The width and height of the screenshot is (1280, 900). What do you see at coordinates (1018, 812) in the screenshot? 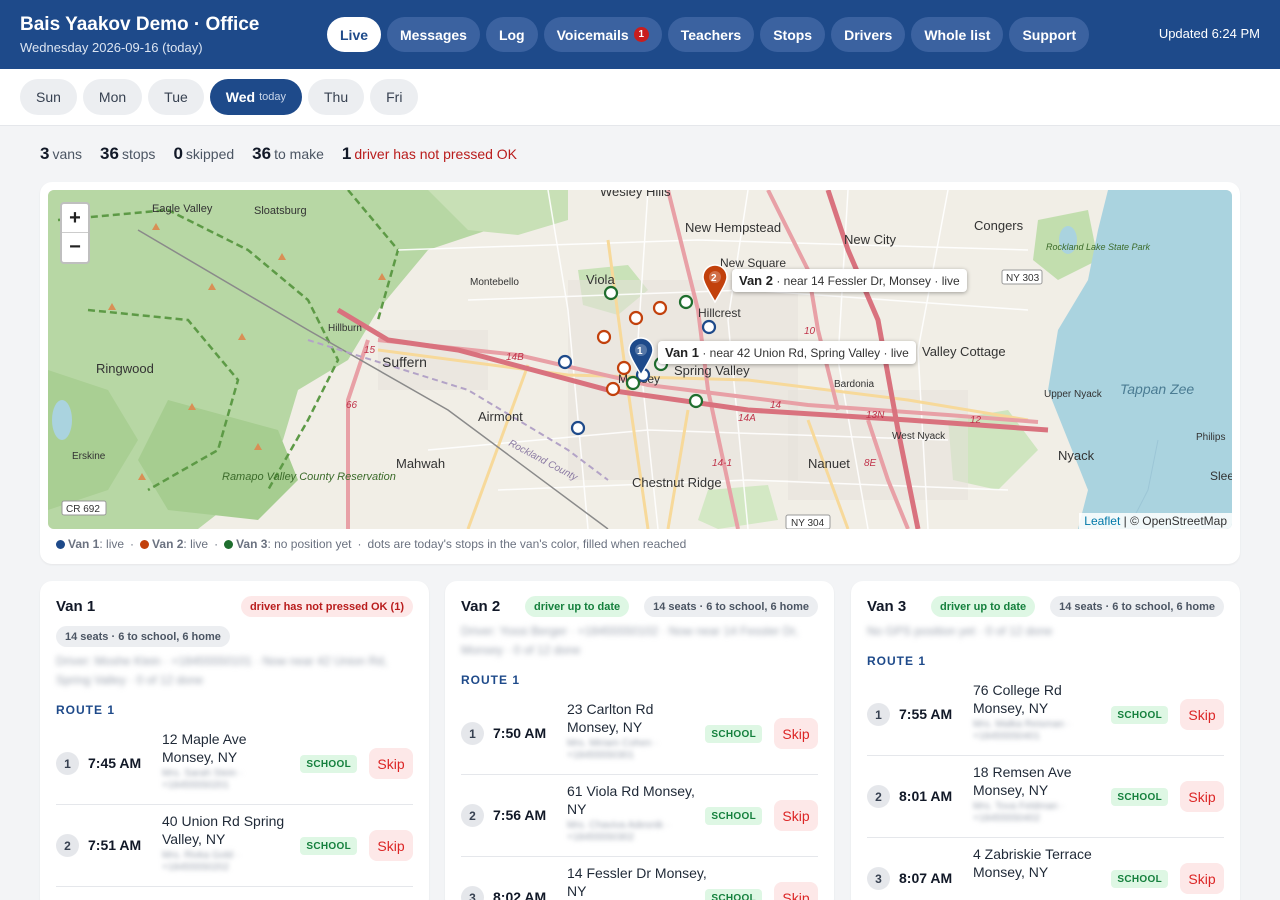
I see `stop-contact: Mrs. Tova Feldman · +18455550402` at bounding box center [1018, 812].